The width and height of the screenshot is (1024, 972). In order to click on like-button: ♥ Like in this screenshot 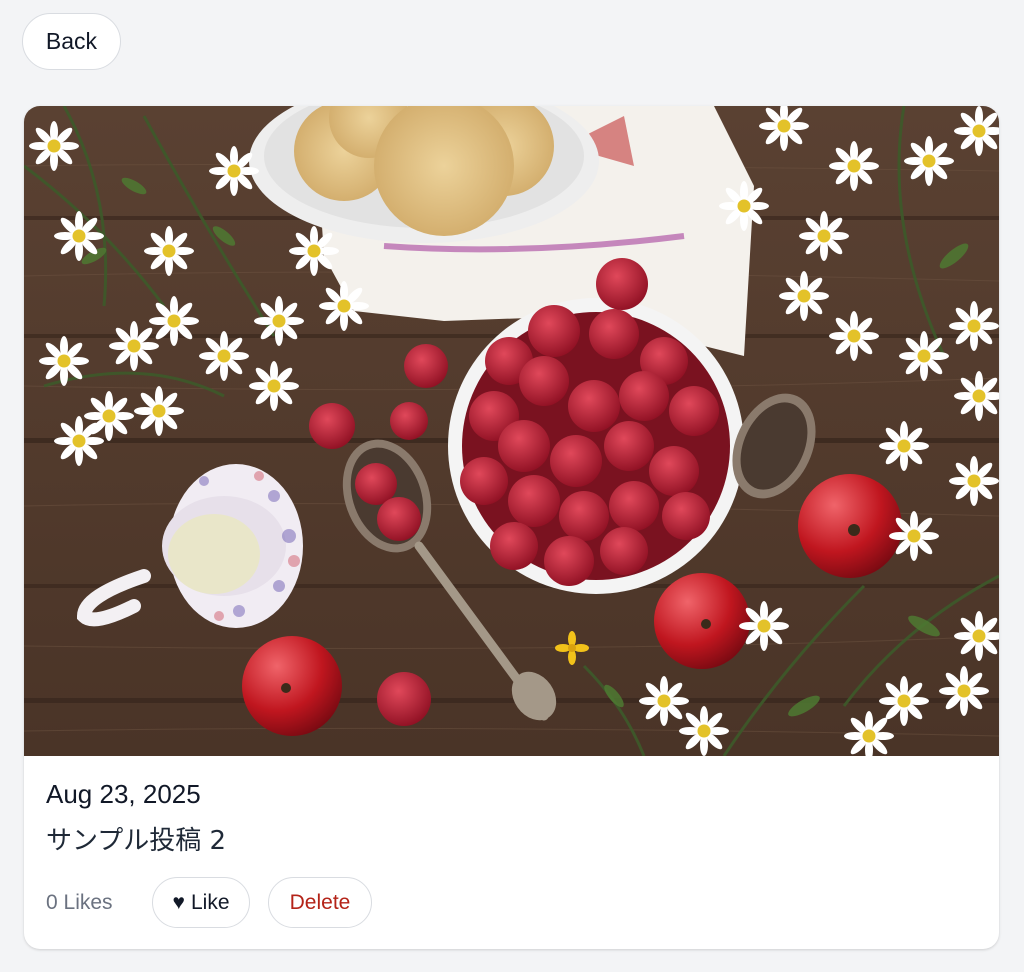, I will do `click(201, 902)`.